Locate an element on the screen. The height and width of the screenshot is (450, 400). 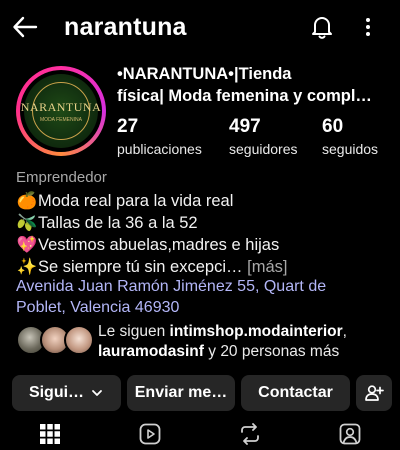
profile-tabs is located at coordinates (200, 434).